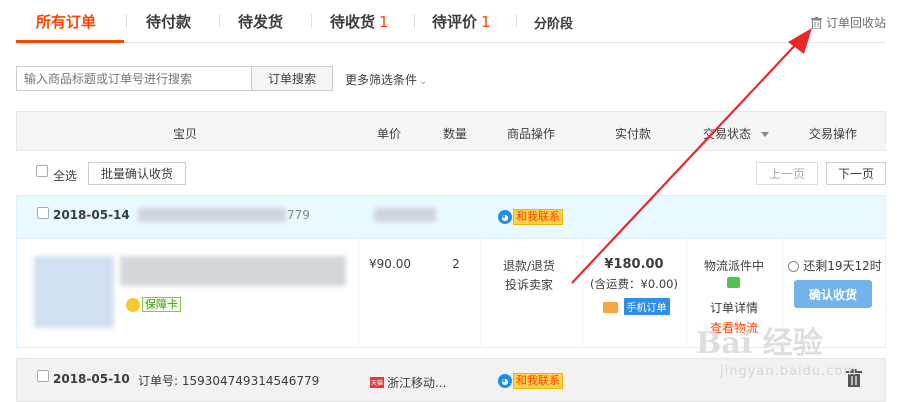  I want to click on order-date: 2018-05-14, so click(91, 215).